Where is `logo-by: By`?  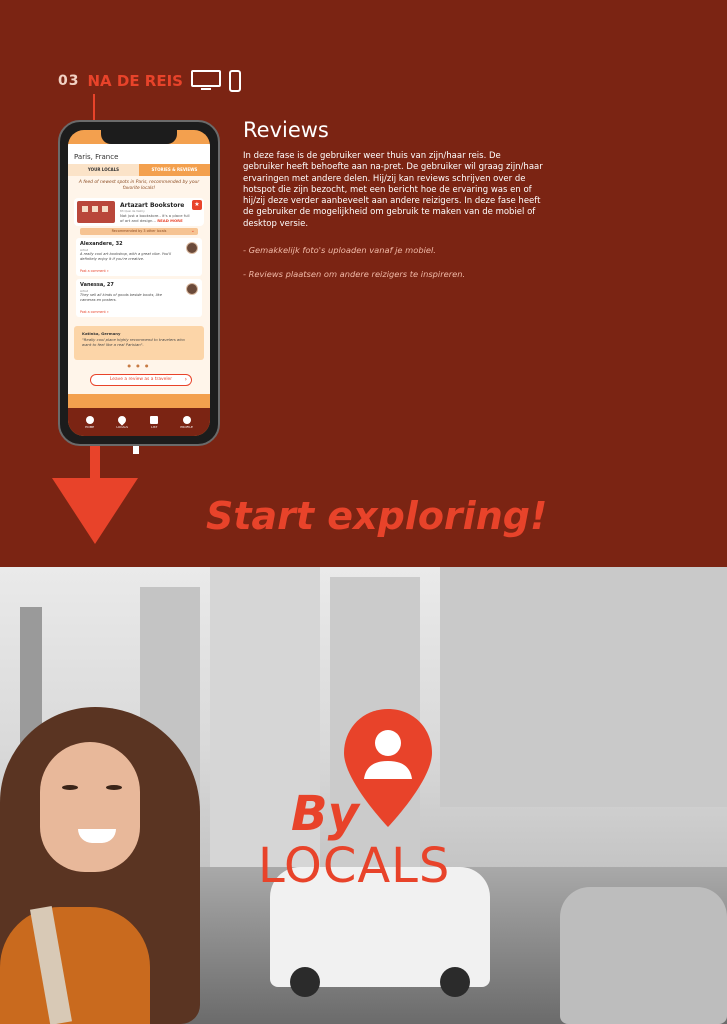 logo-by: By is located at coordinates (325, 814).